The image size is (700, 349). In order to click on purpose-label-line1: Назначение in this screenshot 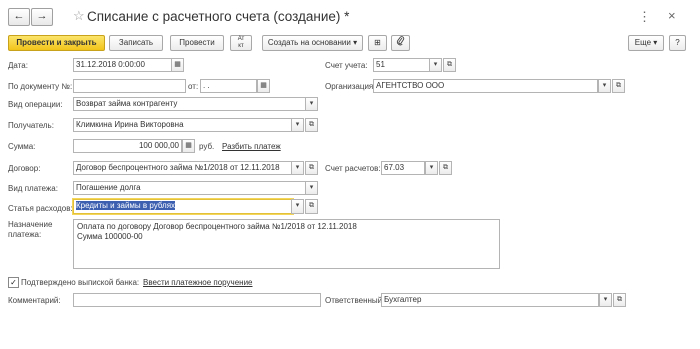, I will do `click(30, 224)`.